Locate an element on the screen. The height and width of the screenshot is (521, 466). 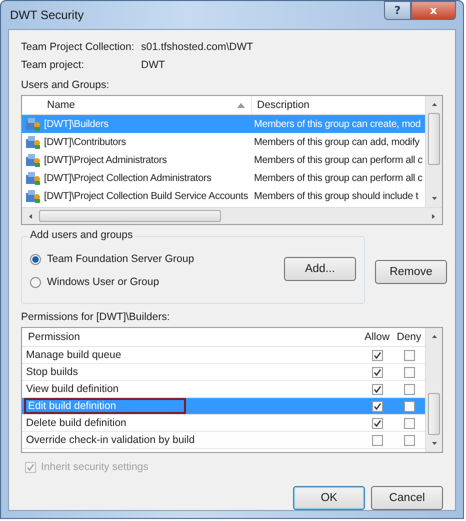
permission-name: Stop builds is located at coordinates (52, 372).